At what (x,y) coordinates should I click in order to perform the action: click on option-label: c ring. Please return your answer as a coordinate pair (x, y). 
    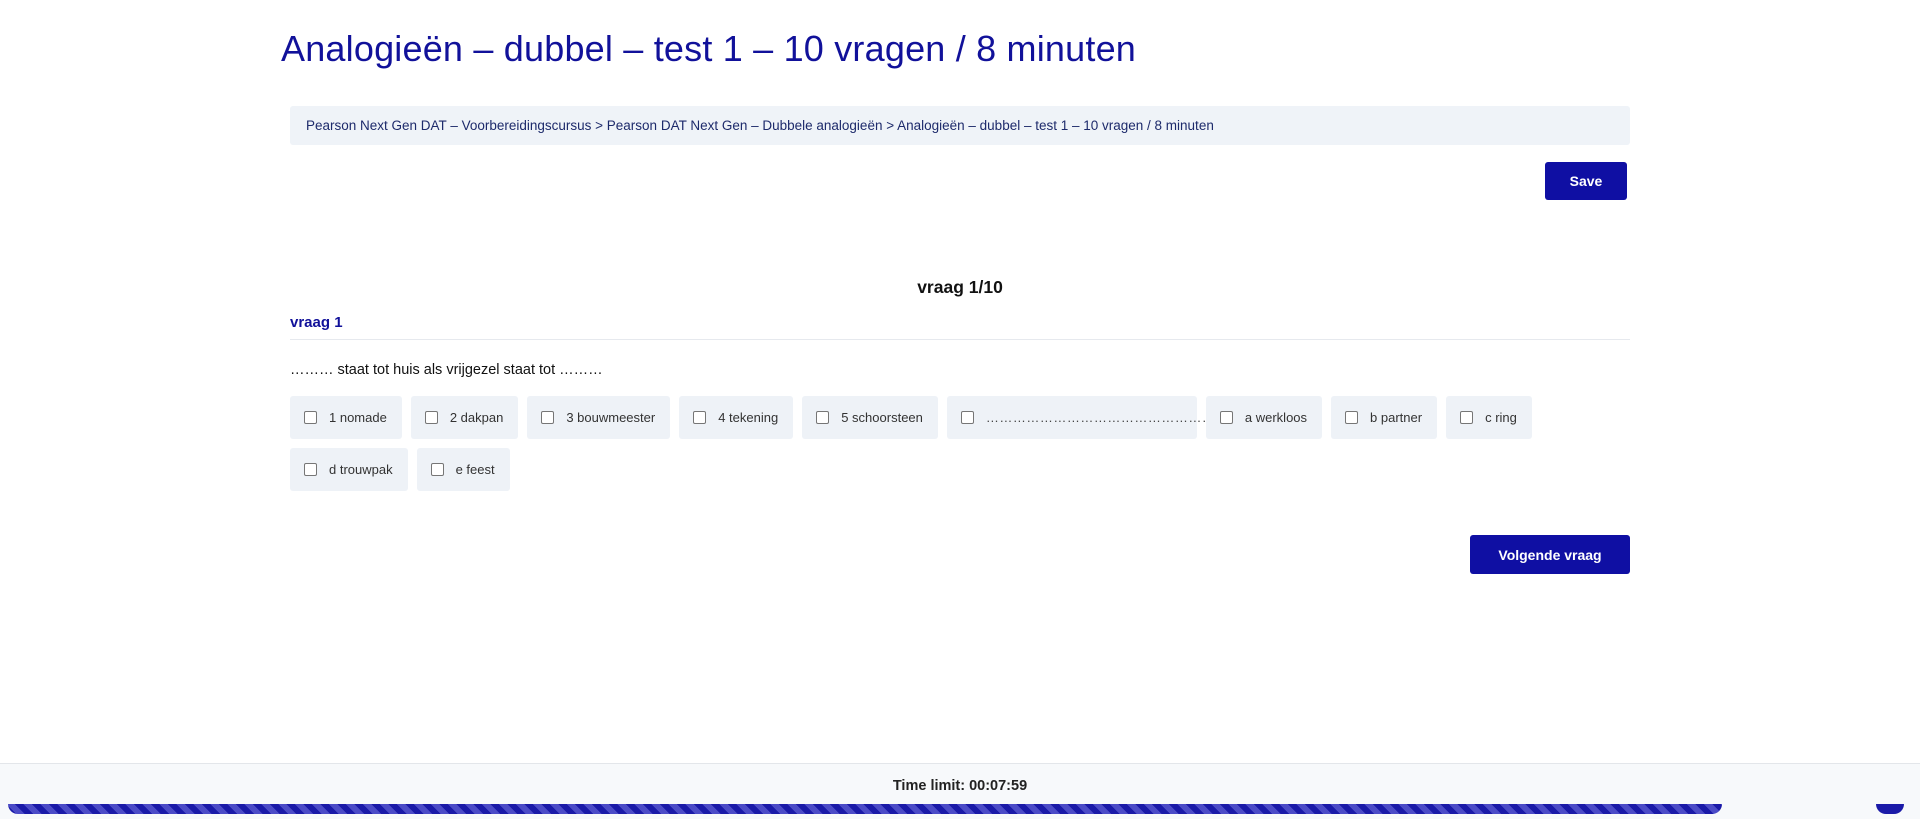
    Looking at the image, I should click on (1501, 417).